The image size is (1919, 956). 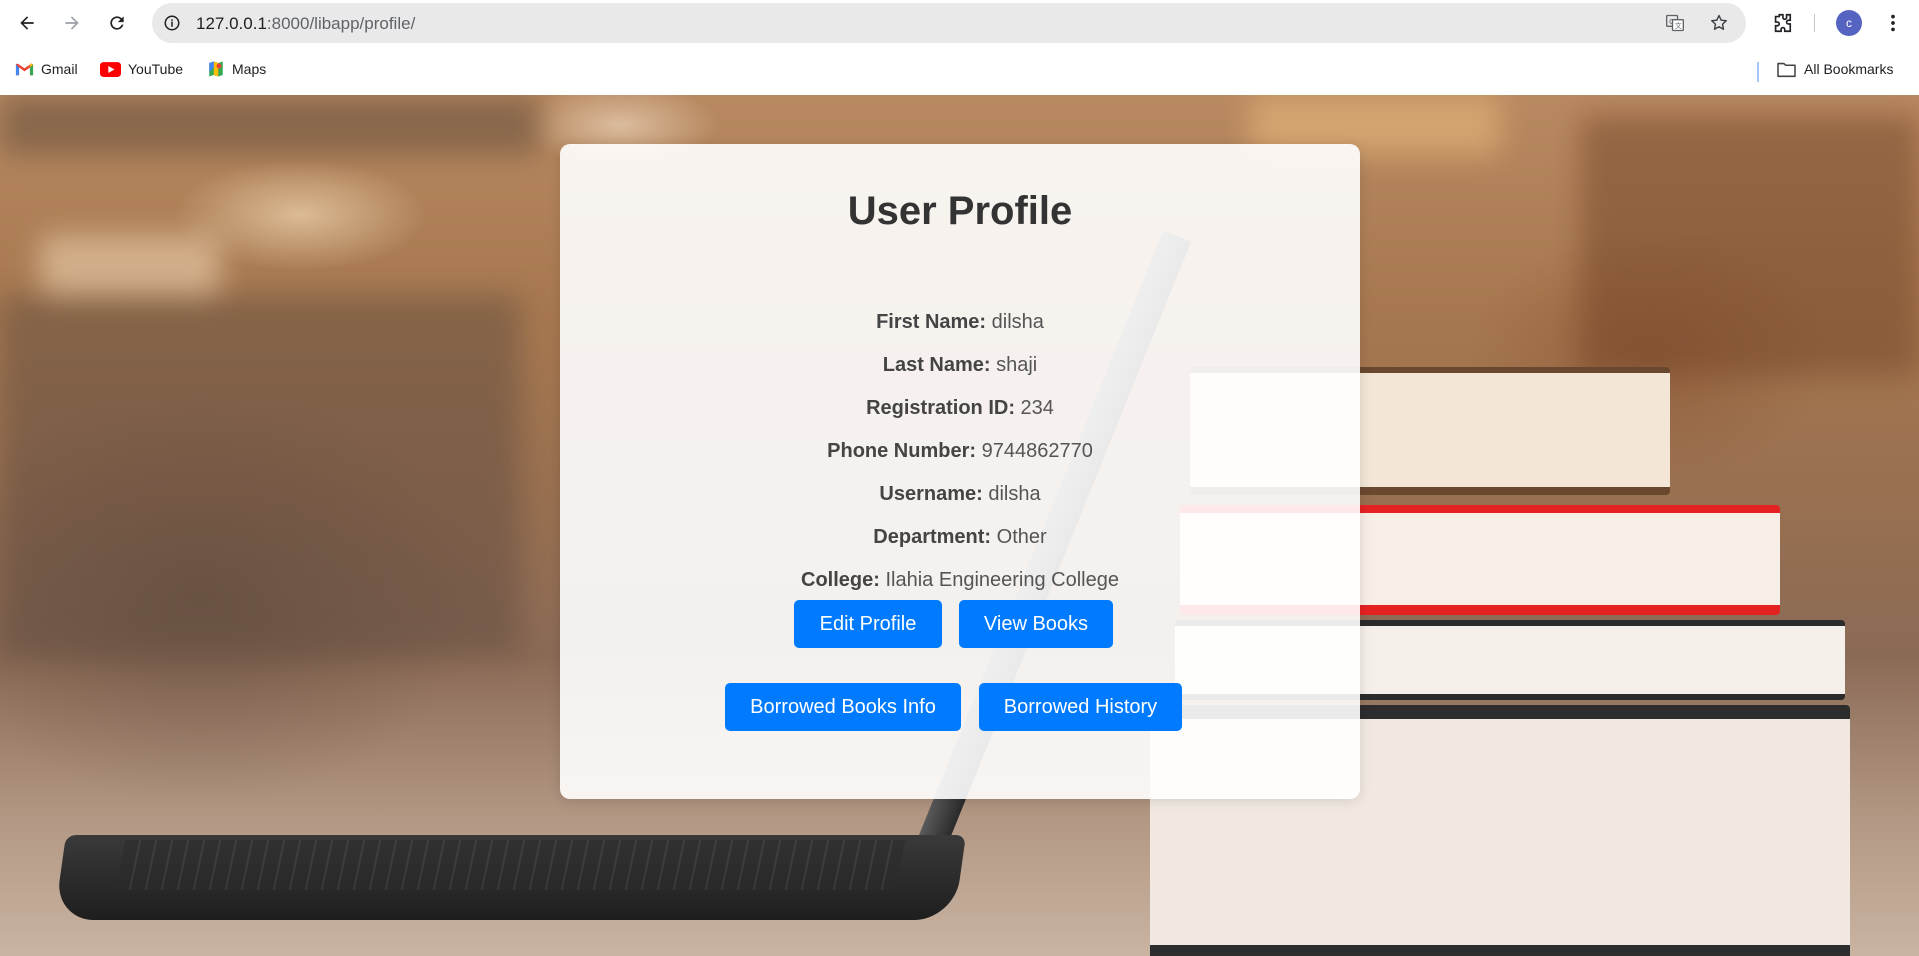 I want to click on bookmark-label: YouTube, so click(x=156, y=69).